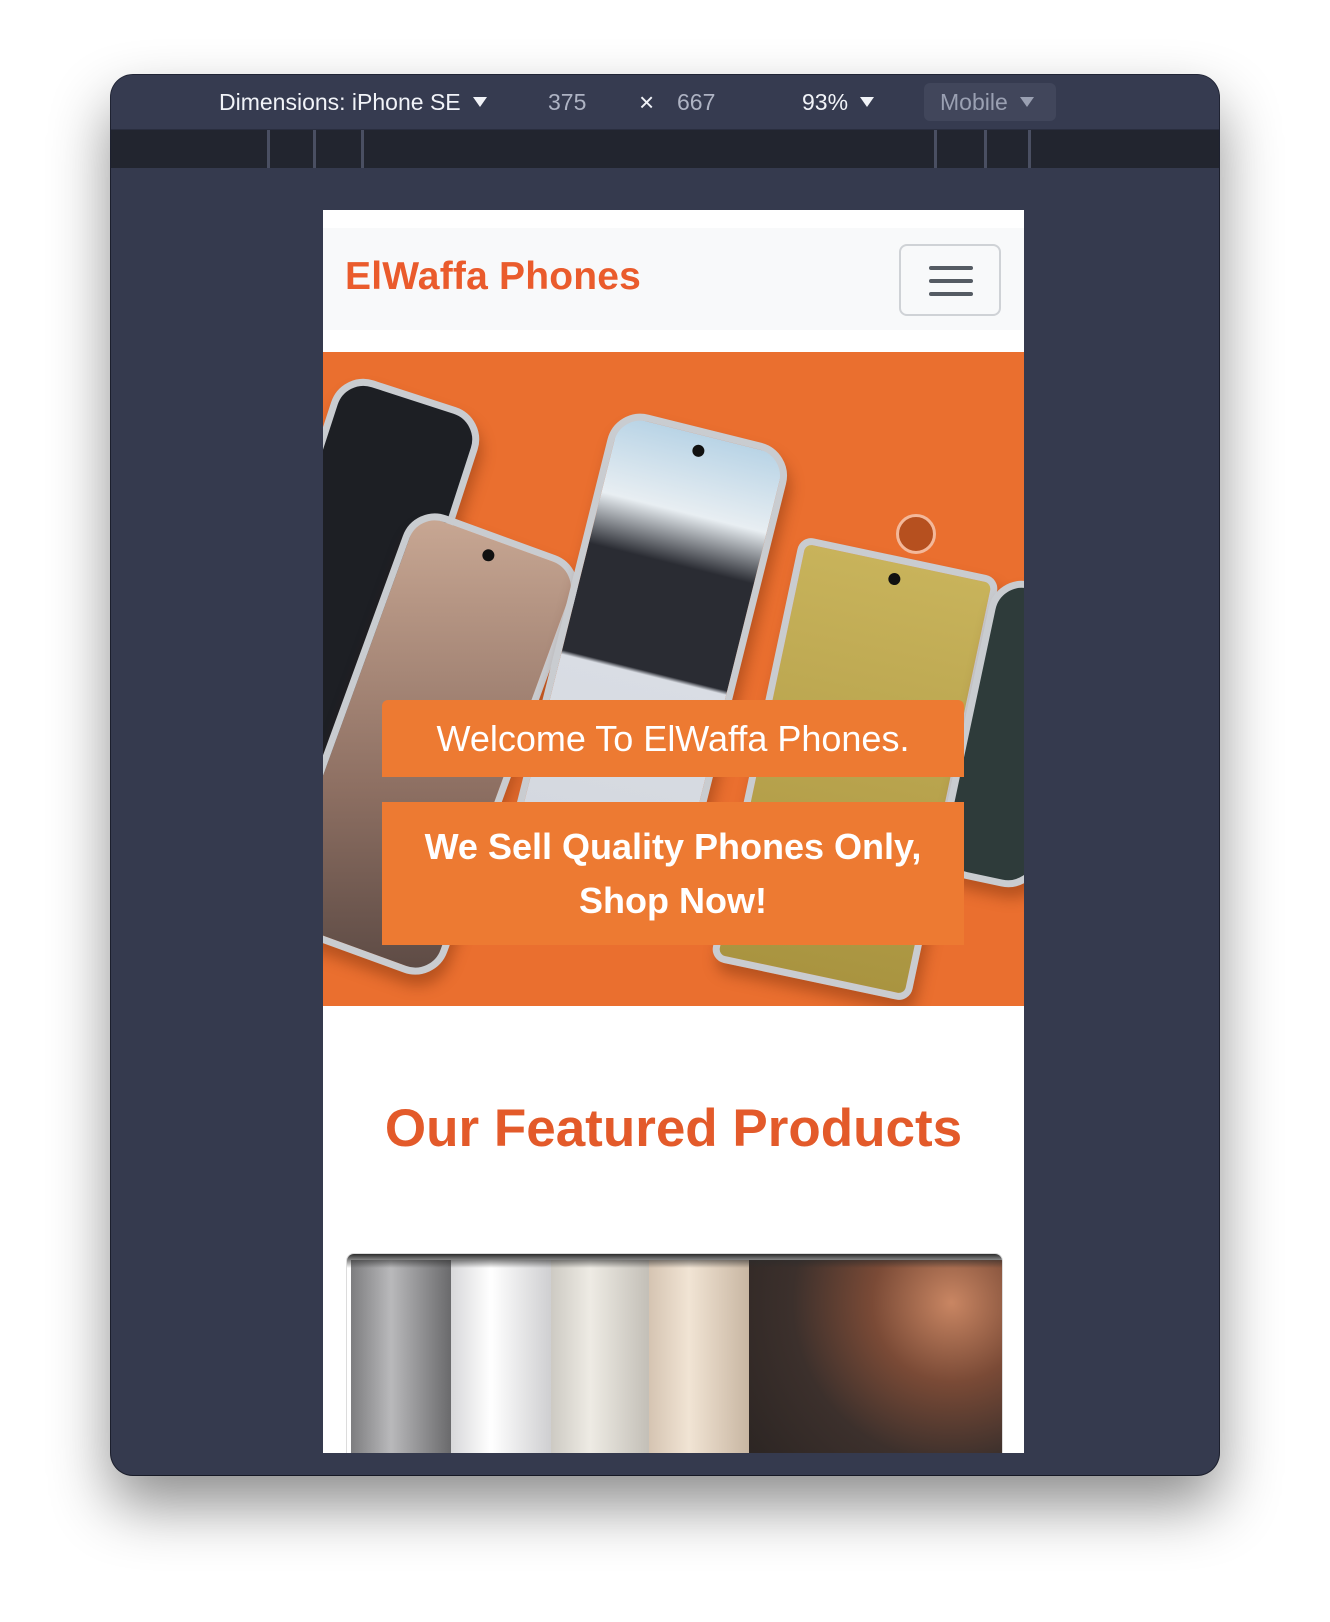 Image resolution: width=1330 pixels, height=1622 pixels. Describe the element at coordinates (696, 102) in the screenshot. I see `height-input: 667` at that location.